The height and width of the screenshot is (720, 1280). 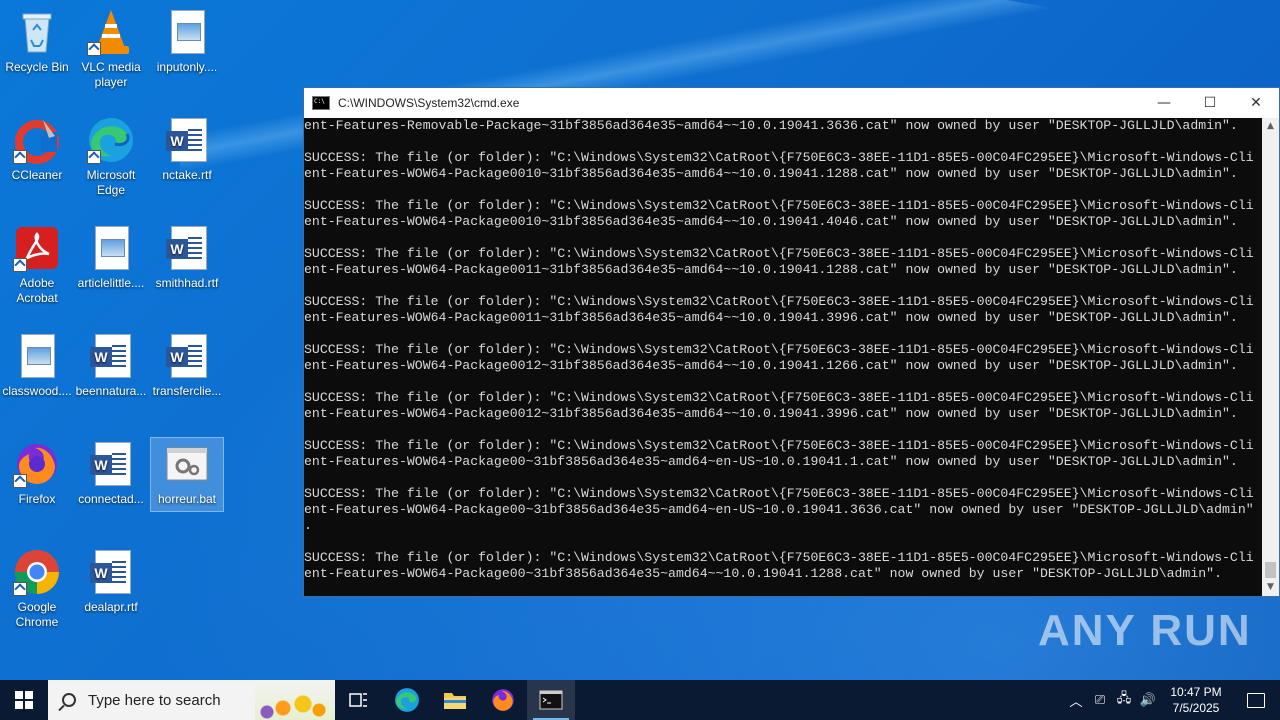 What do you see at coordinates (1148, 700) in the screenshot?
I see `volume-icon: 🔊` at bounding box center [1148, 700].